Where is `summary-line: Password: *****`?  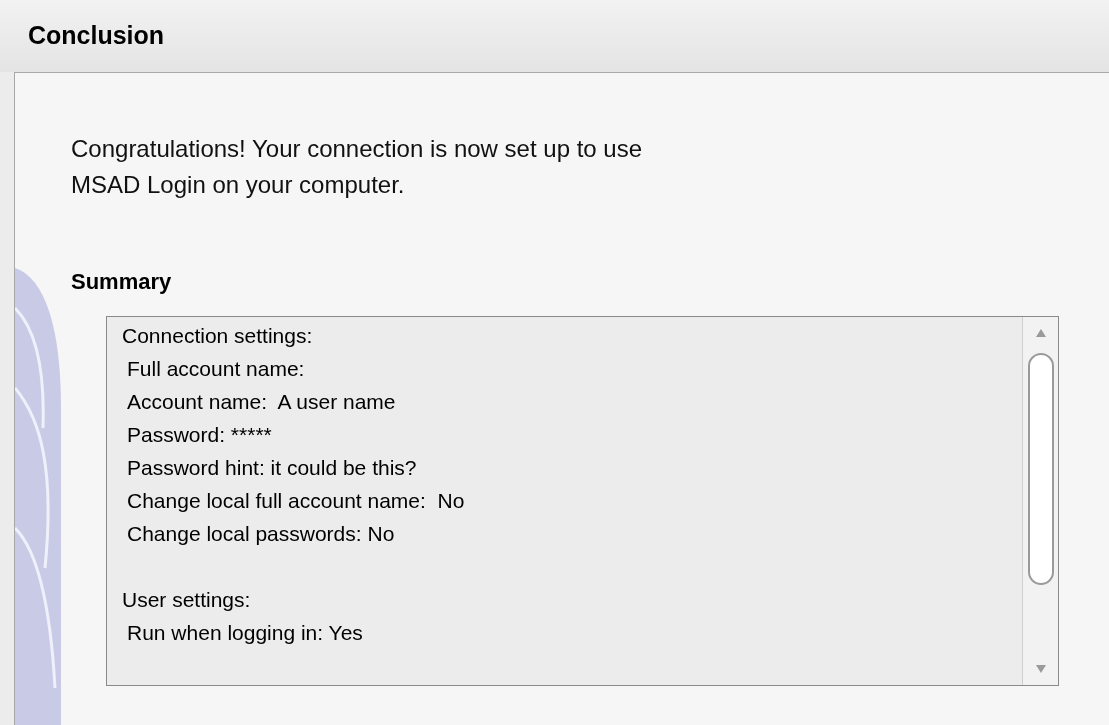 summary-line: Password: ***** is located at coordinates (199, 435).